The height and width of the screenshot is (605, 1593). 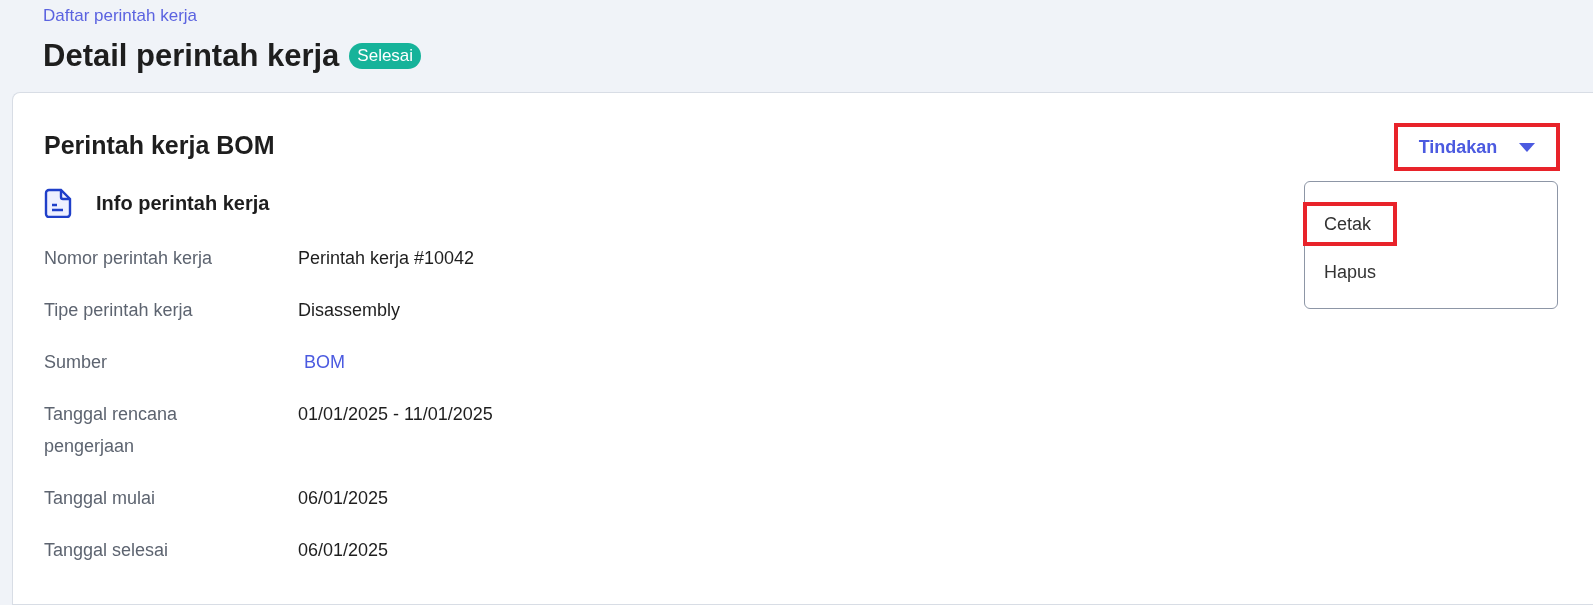 I want to click on field-label: Tanggal mulai, so click(x=100, y=498).